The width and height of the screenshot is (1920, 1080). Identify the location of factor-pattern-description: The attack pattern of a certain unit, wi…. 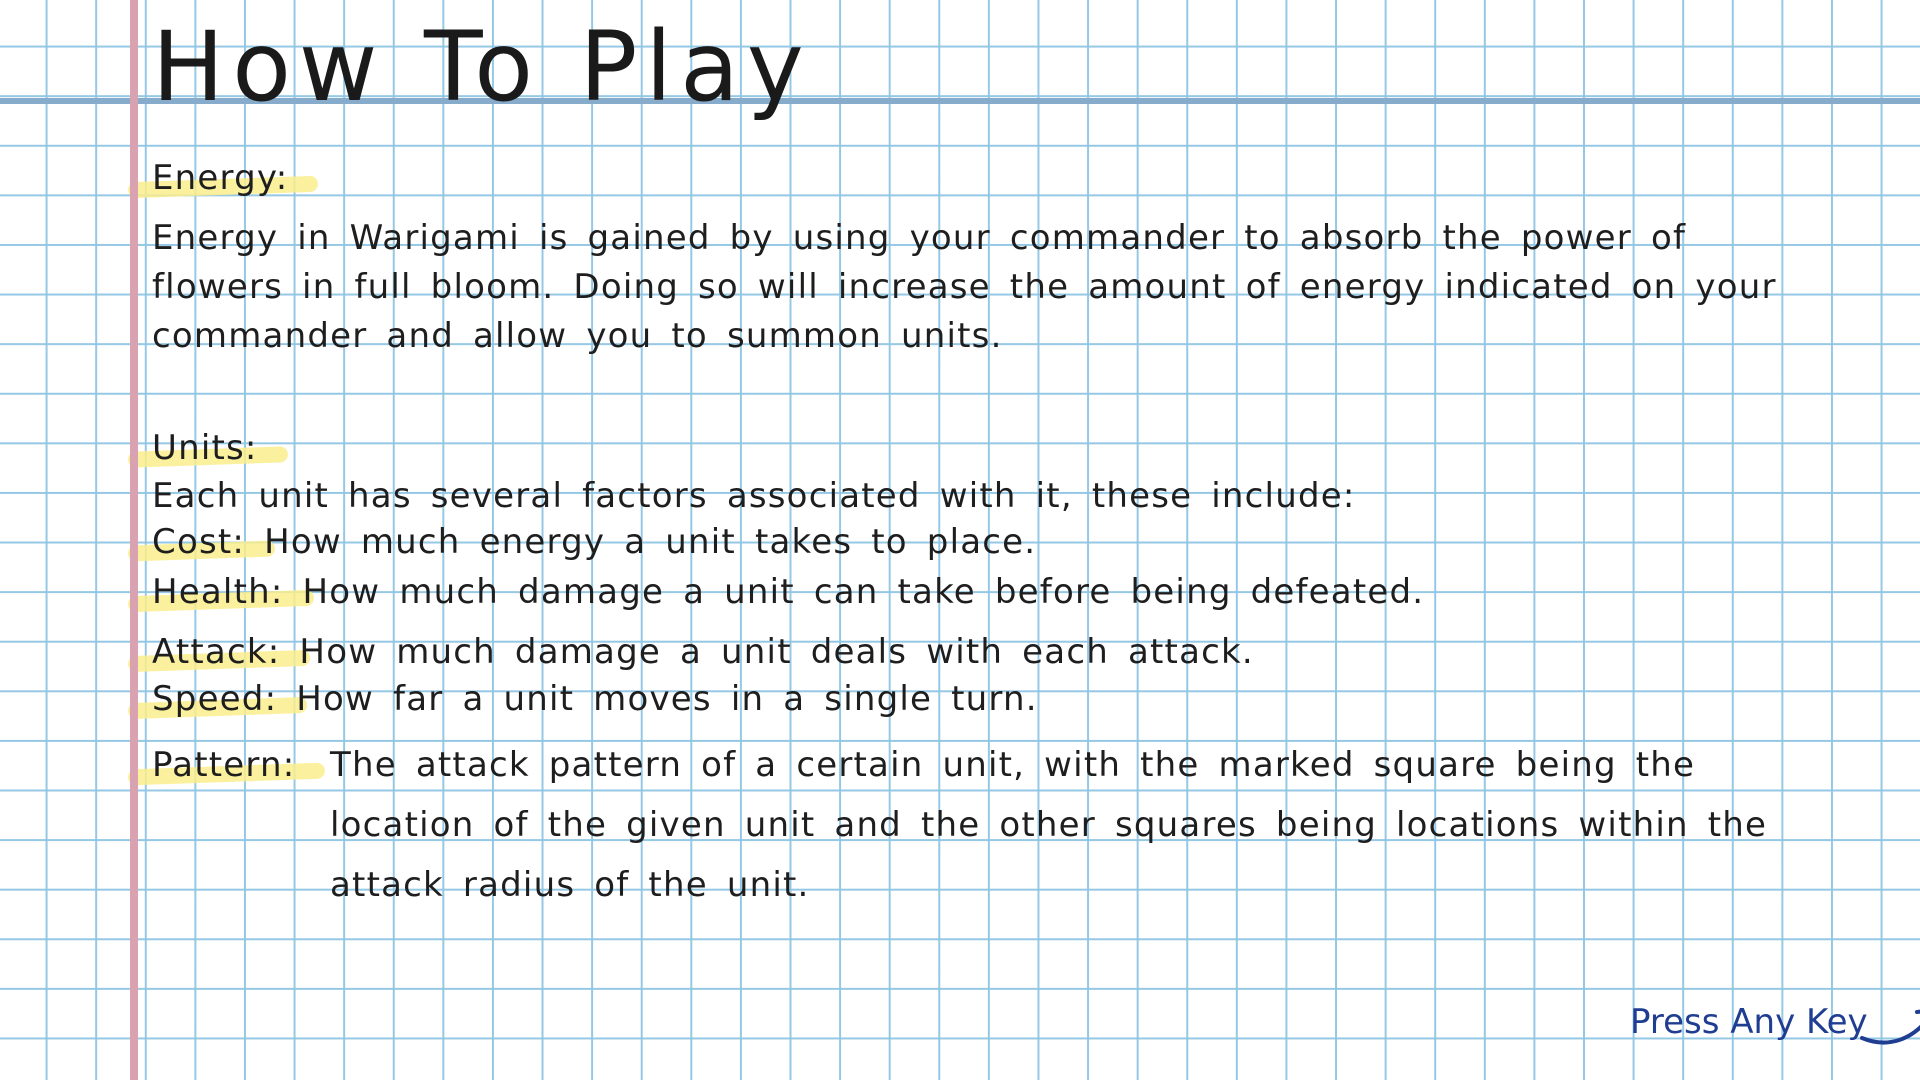
(1049, 825).